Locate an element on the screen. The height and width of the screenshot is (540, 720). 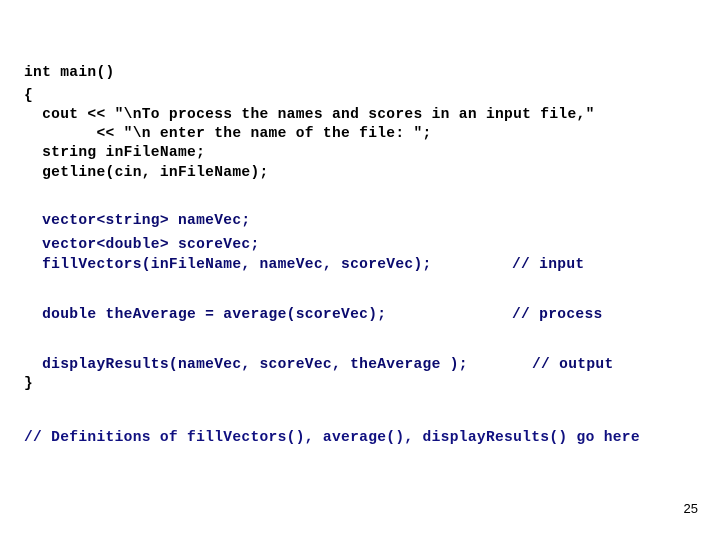
code-line-close-brace: } is located at coordinates (29, 384).